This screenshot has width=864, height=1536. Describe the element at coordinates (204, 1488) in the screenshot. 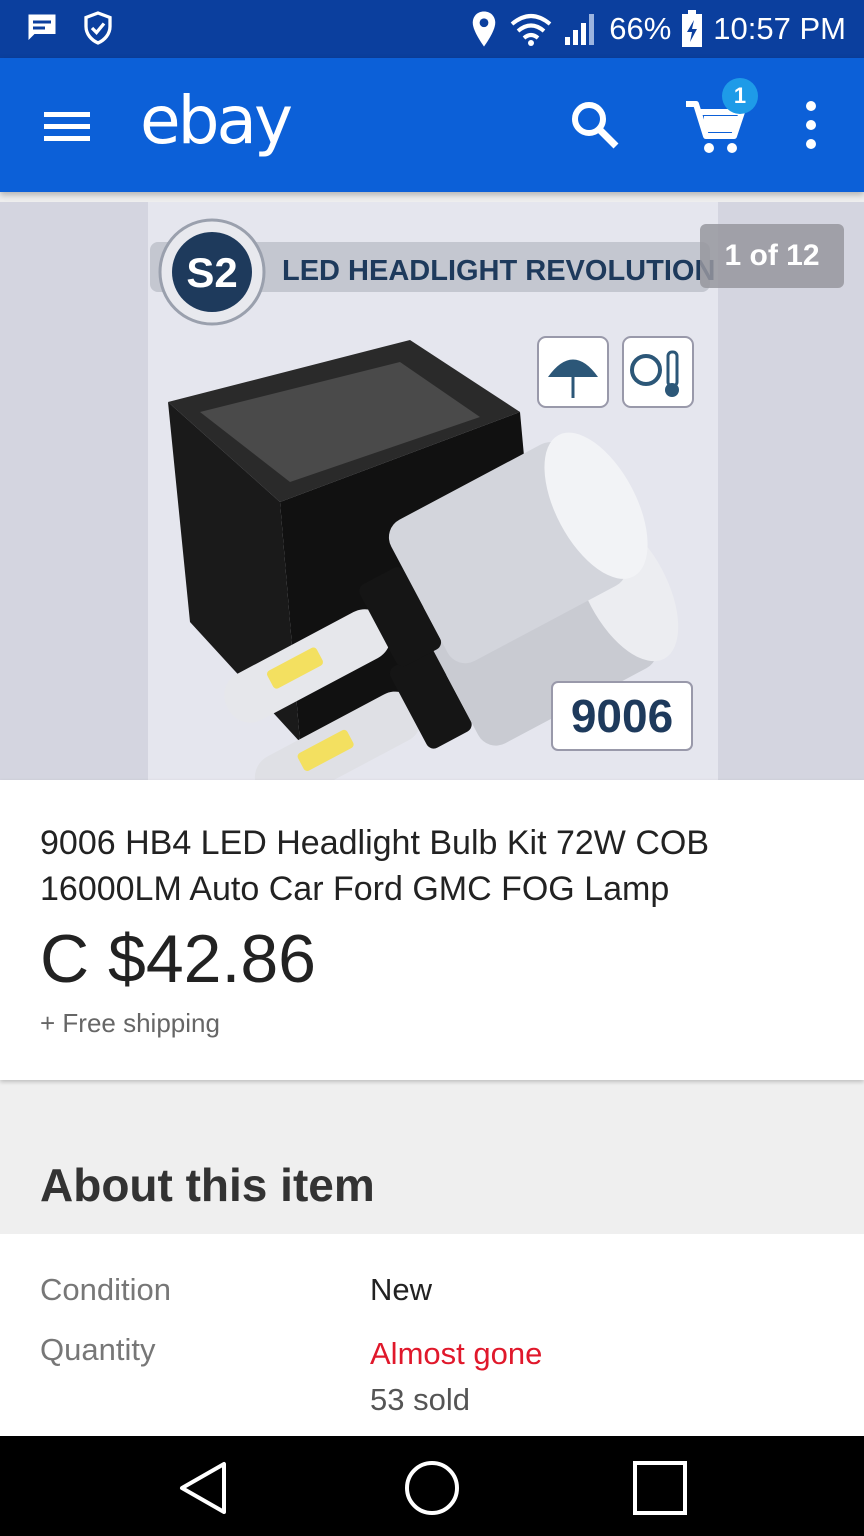

I see `back-icon` at that location.